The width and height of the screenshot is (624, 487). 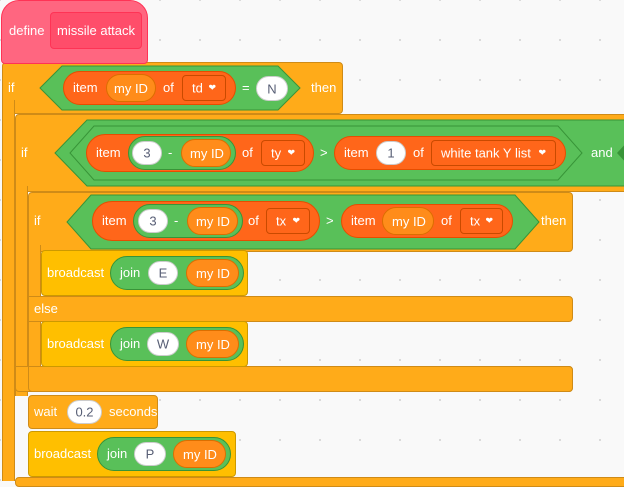 I want to click on if-label-2: if, so click(x=24, y=152).